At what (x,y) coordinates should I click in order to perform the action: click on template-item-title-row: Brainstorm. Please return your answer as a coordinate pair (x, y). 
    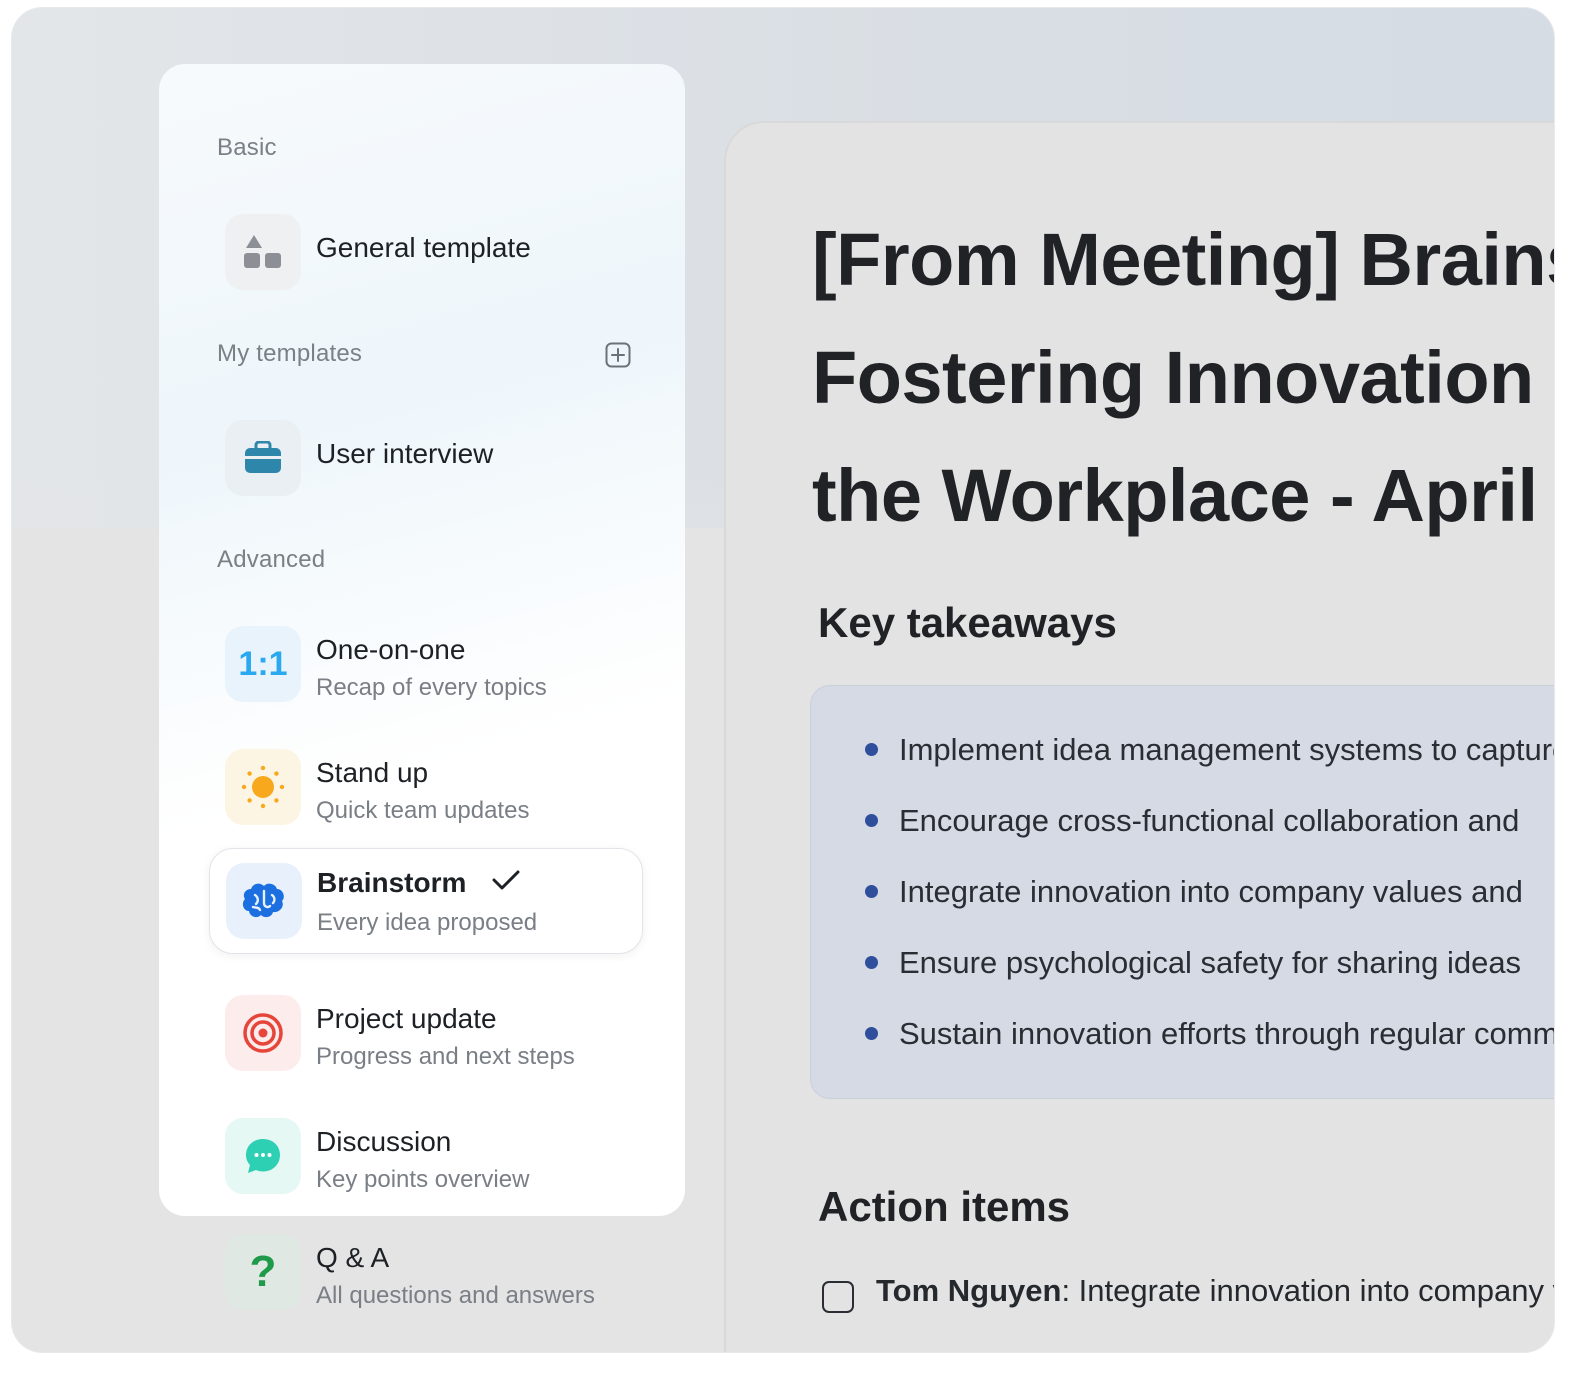
    Looking at the image, I should click on (418, 884).